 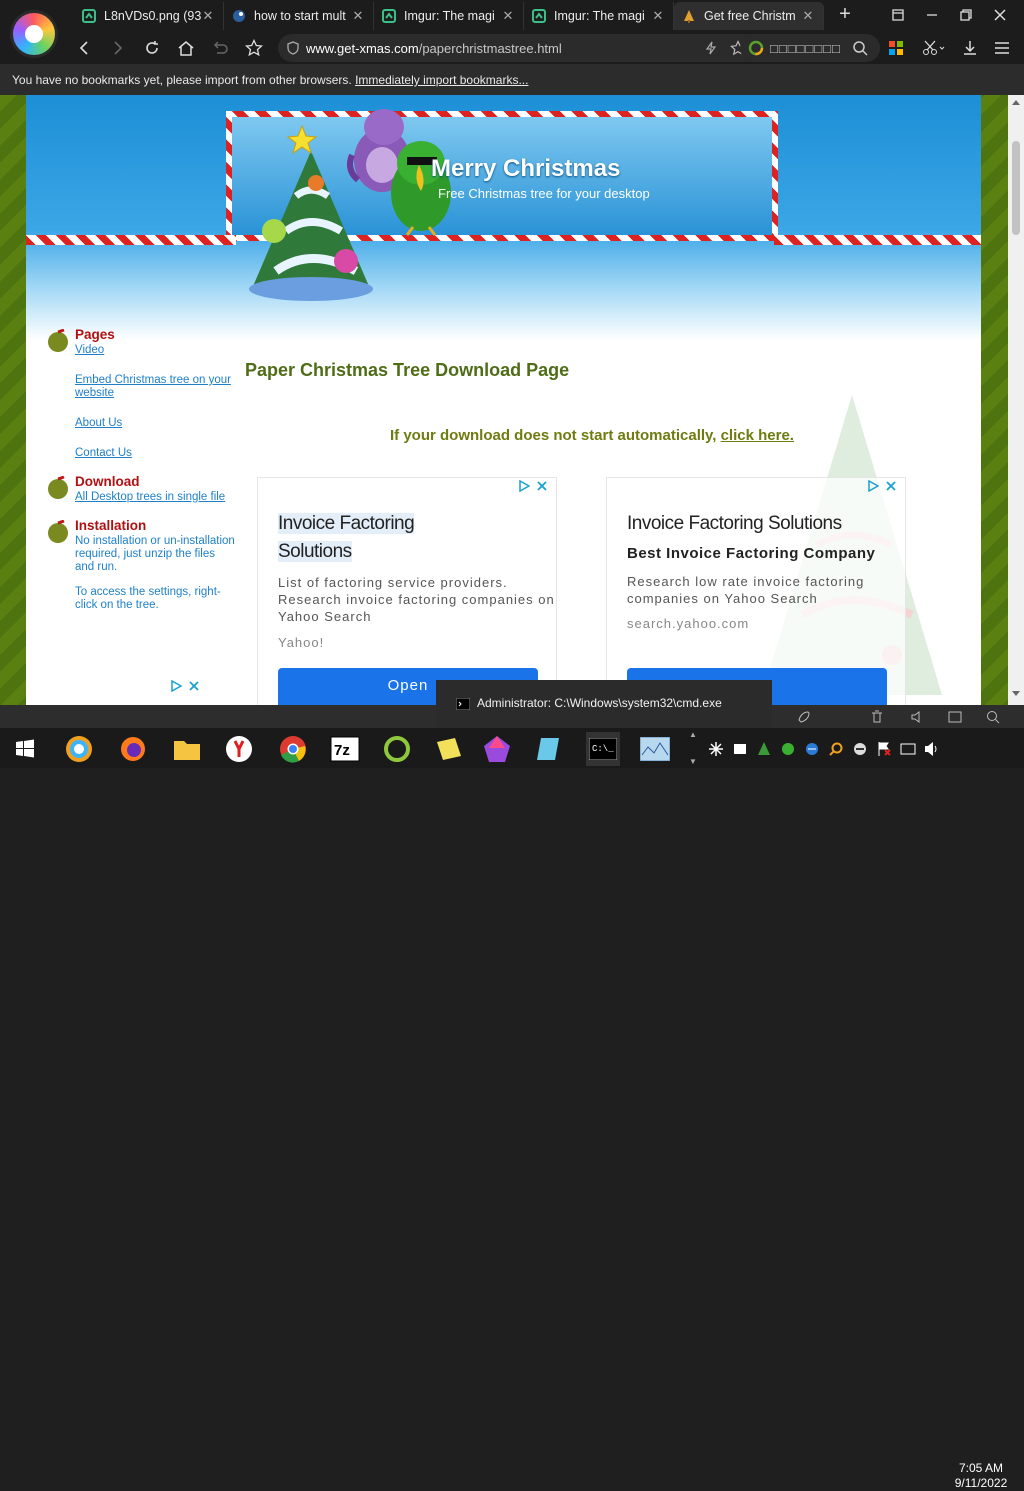 I want to click on tablet-mode-icon, so click(x=898, y=15).